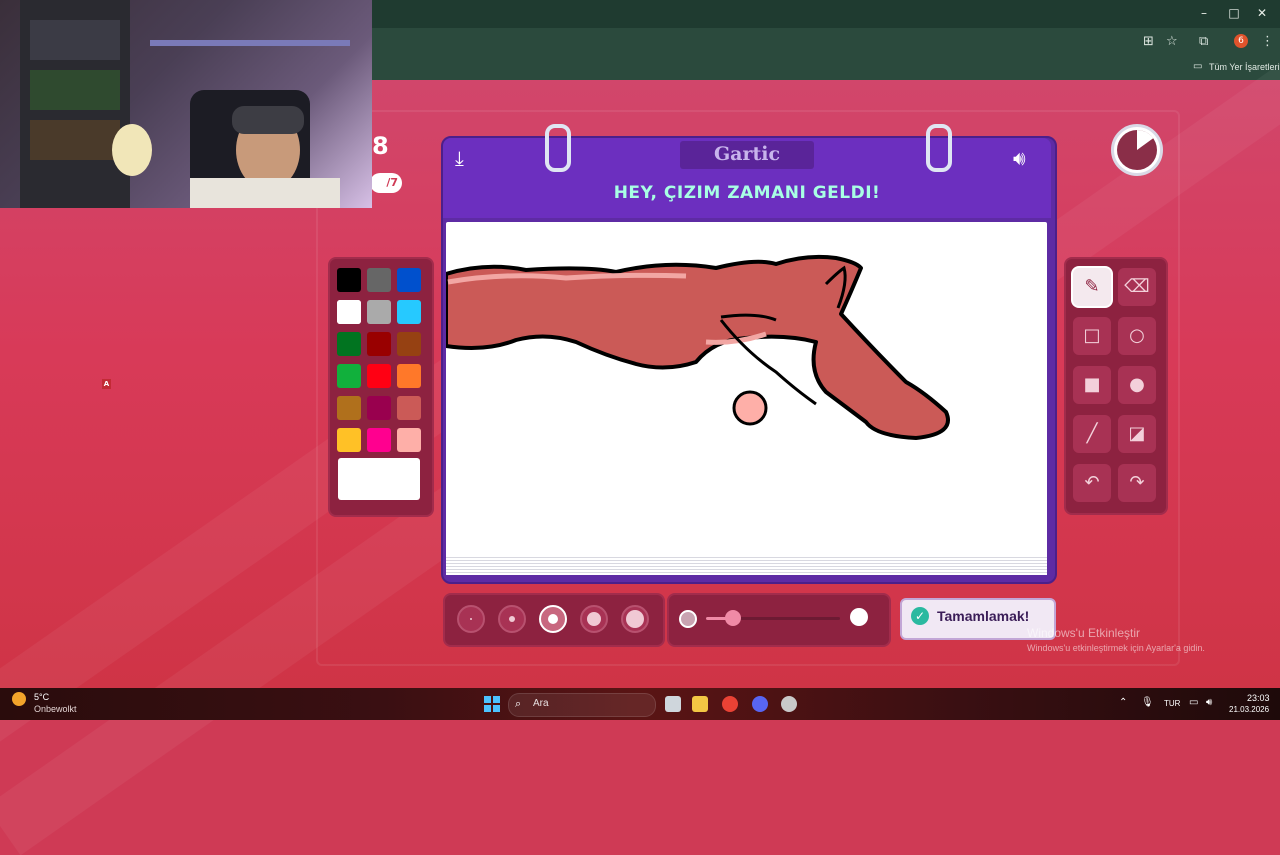  Describe the element at coordinates (1234, 13) in the screenshot. I see `maximize-icon: □` at that location.